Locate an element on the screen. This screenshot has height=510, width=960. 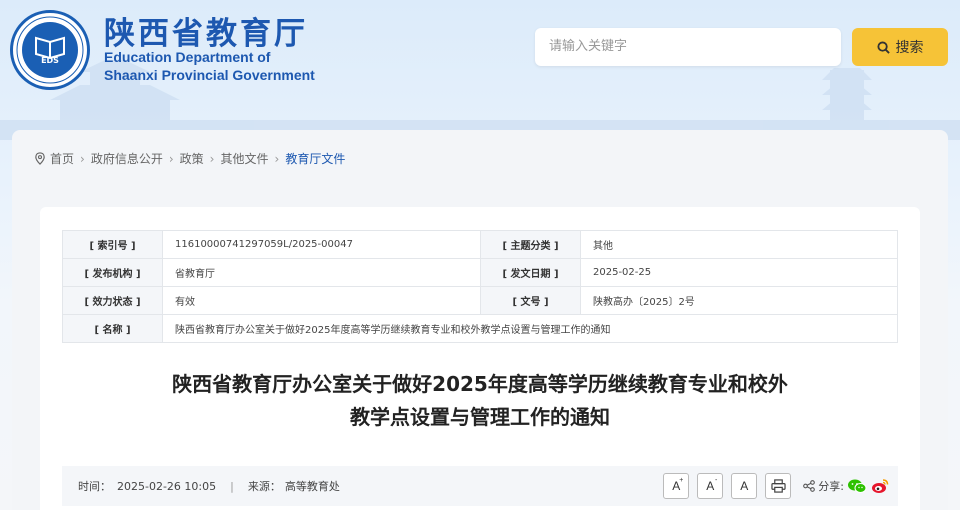
search-icon is located at coordinates (883, 47).